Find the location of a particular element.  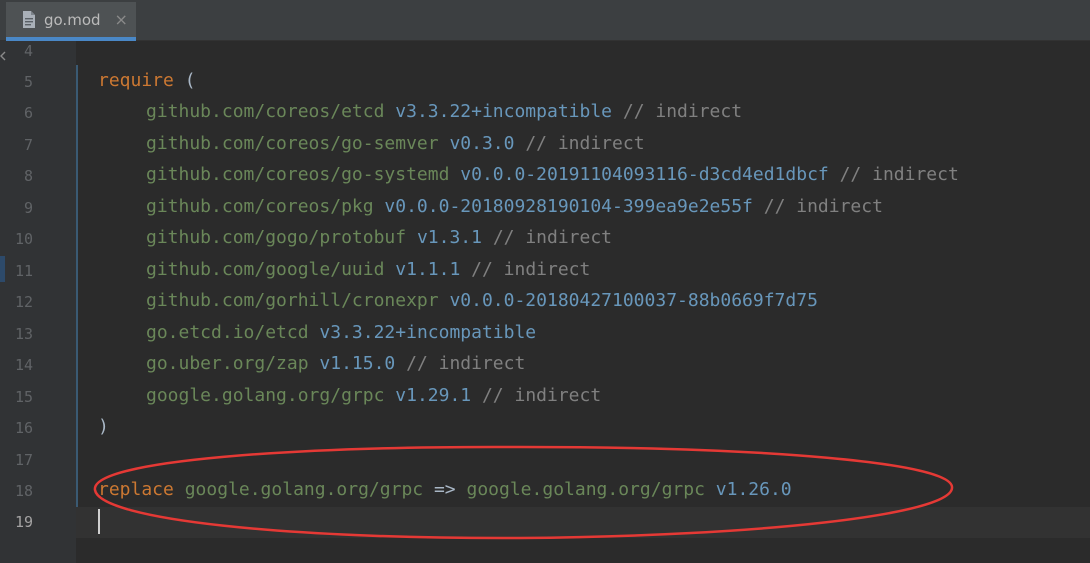

module-path: go.uber.org/zap is located at coordinates (227, 363).